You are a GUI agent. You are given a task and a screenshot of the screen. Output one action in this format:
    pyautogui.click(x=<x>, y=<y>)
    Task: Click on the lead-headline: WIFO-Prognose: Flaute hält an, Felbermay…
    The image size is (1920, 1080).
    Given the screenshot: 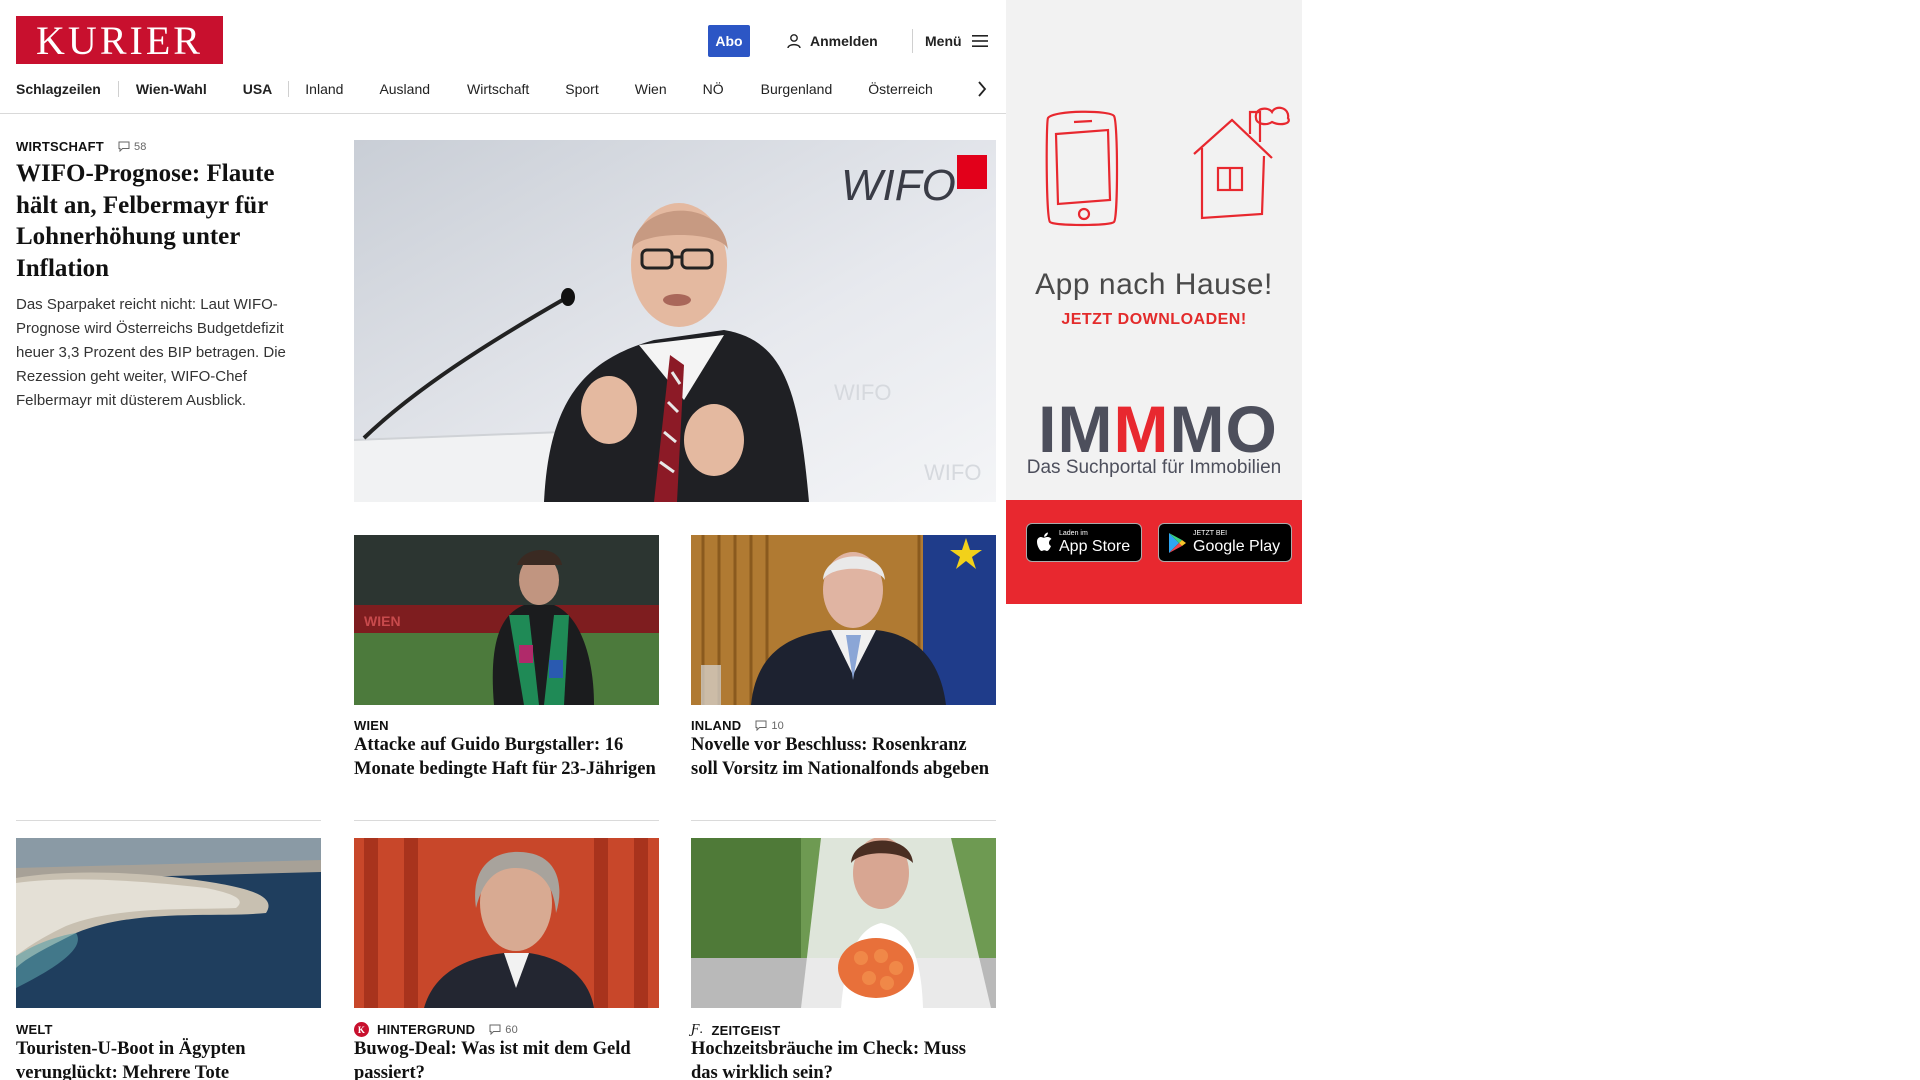 What is the action you would take?
    pyautogui.click(x=166, y=221)
    